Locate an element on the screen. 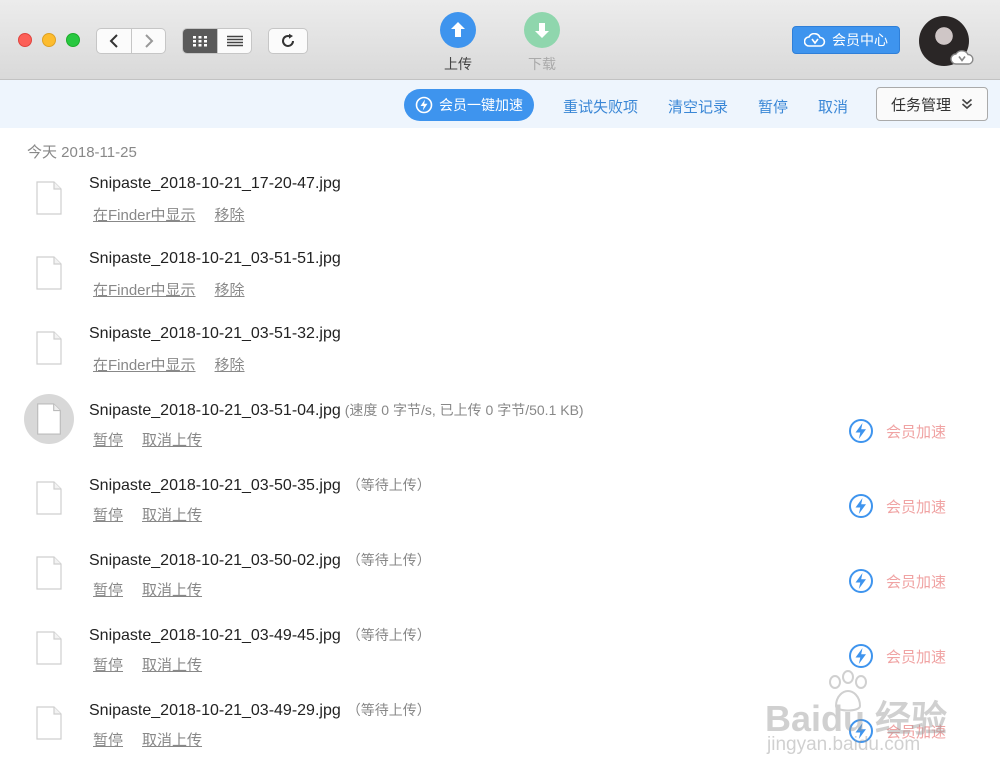 This screenshot has height=778, width=1000. zoom-window-button is located at coordinates (73, 40).